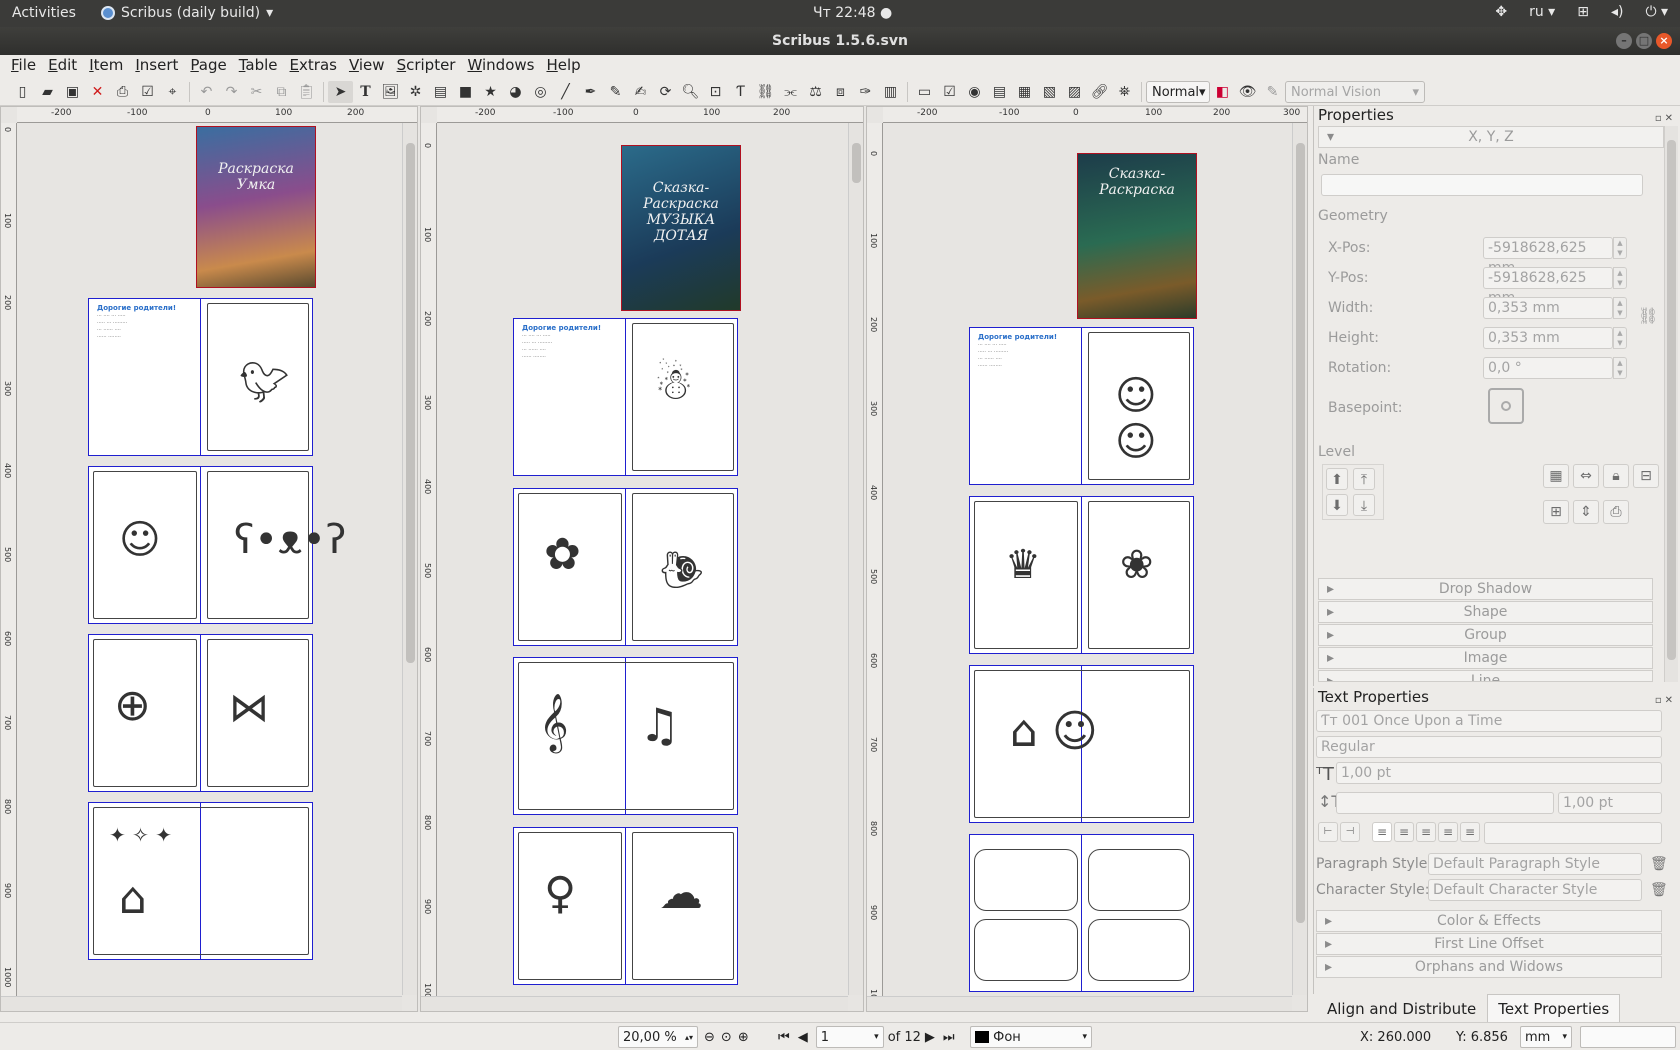 Image resolution: width=1680 pixels, height=1050 pixels. Describe the element at coordinates (1664, 41) in the screenshot. I see `close-window-button: ×` at that location.